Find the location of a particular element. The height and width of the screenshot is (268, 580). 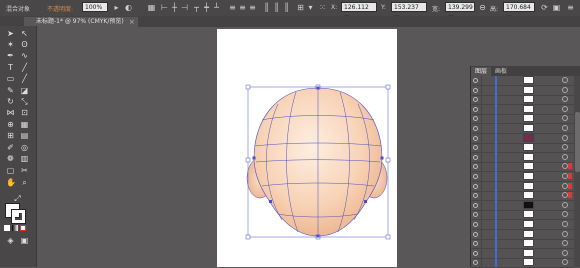

layers-panel: 图层 画板 is located at coordinates (525, 167).